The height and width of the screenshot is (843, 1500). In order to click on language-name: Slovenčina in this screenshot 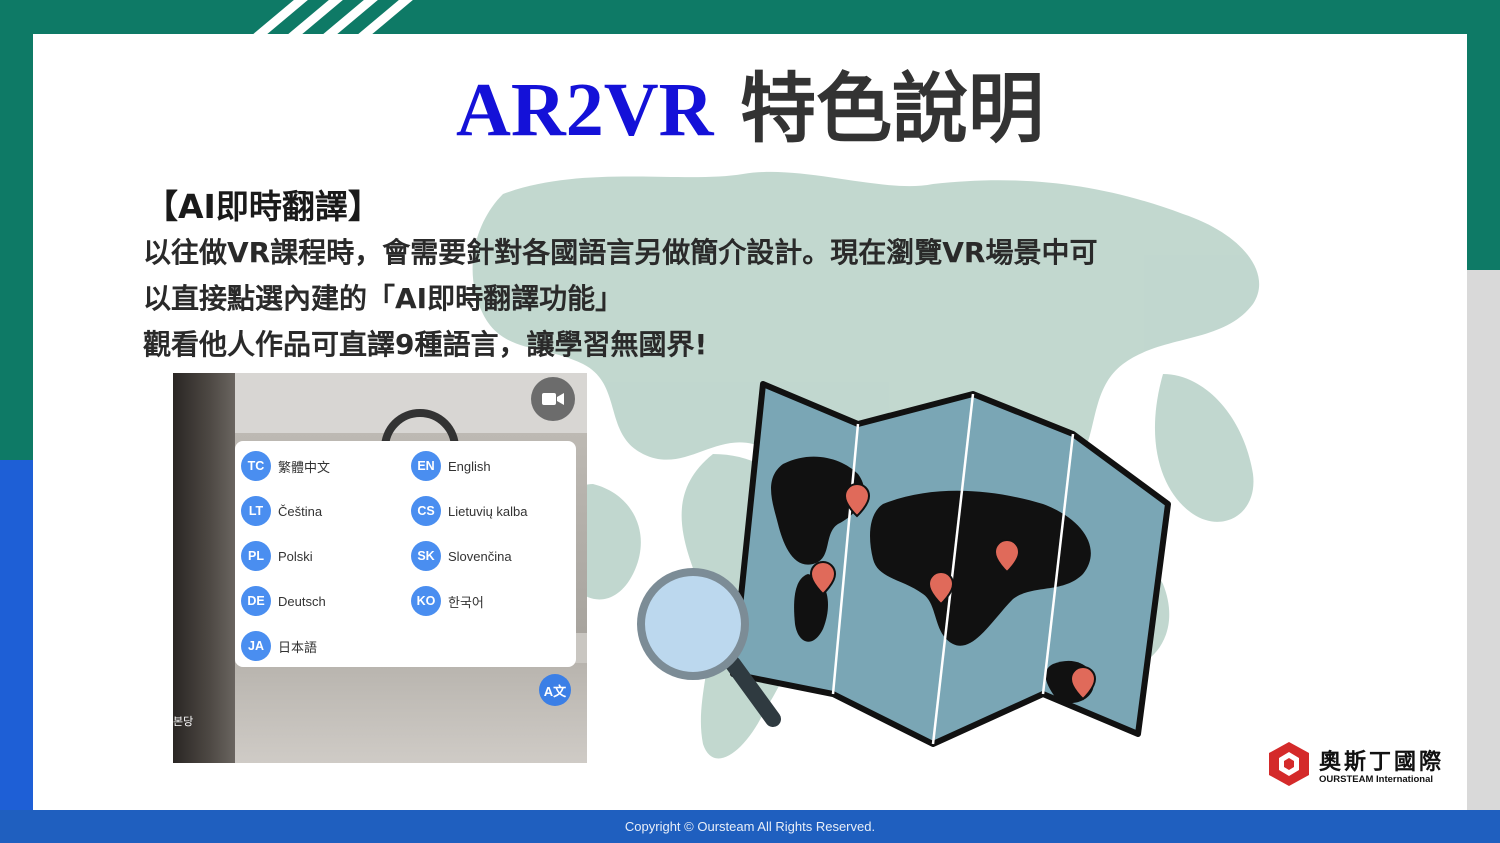, I will do `click(480, 556)`.